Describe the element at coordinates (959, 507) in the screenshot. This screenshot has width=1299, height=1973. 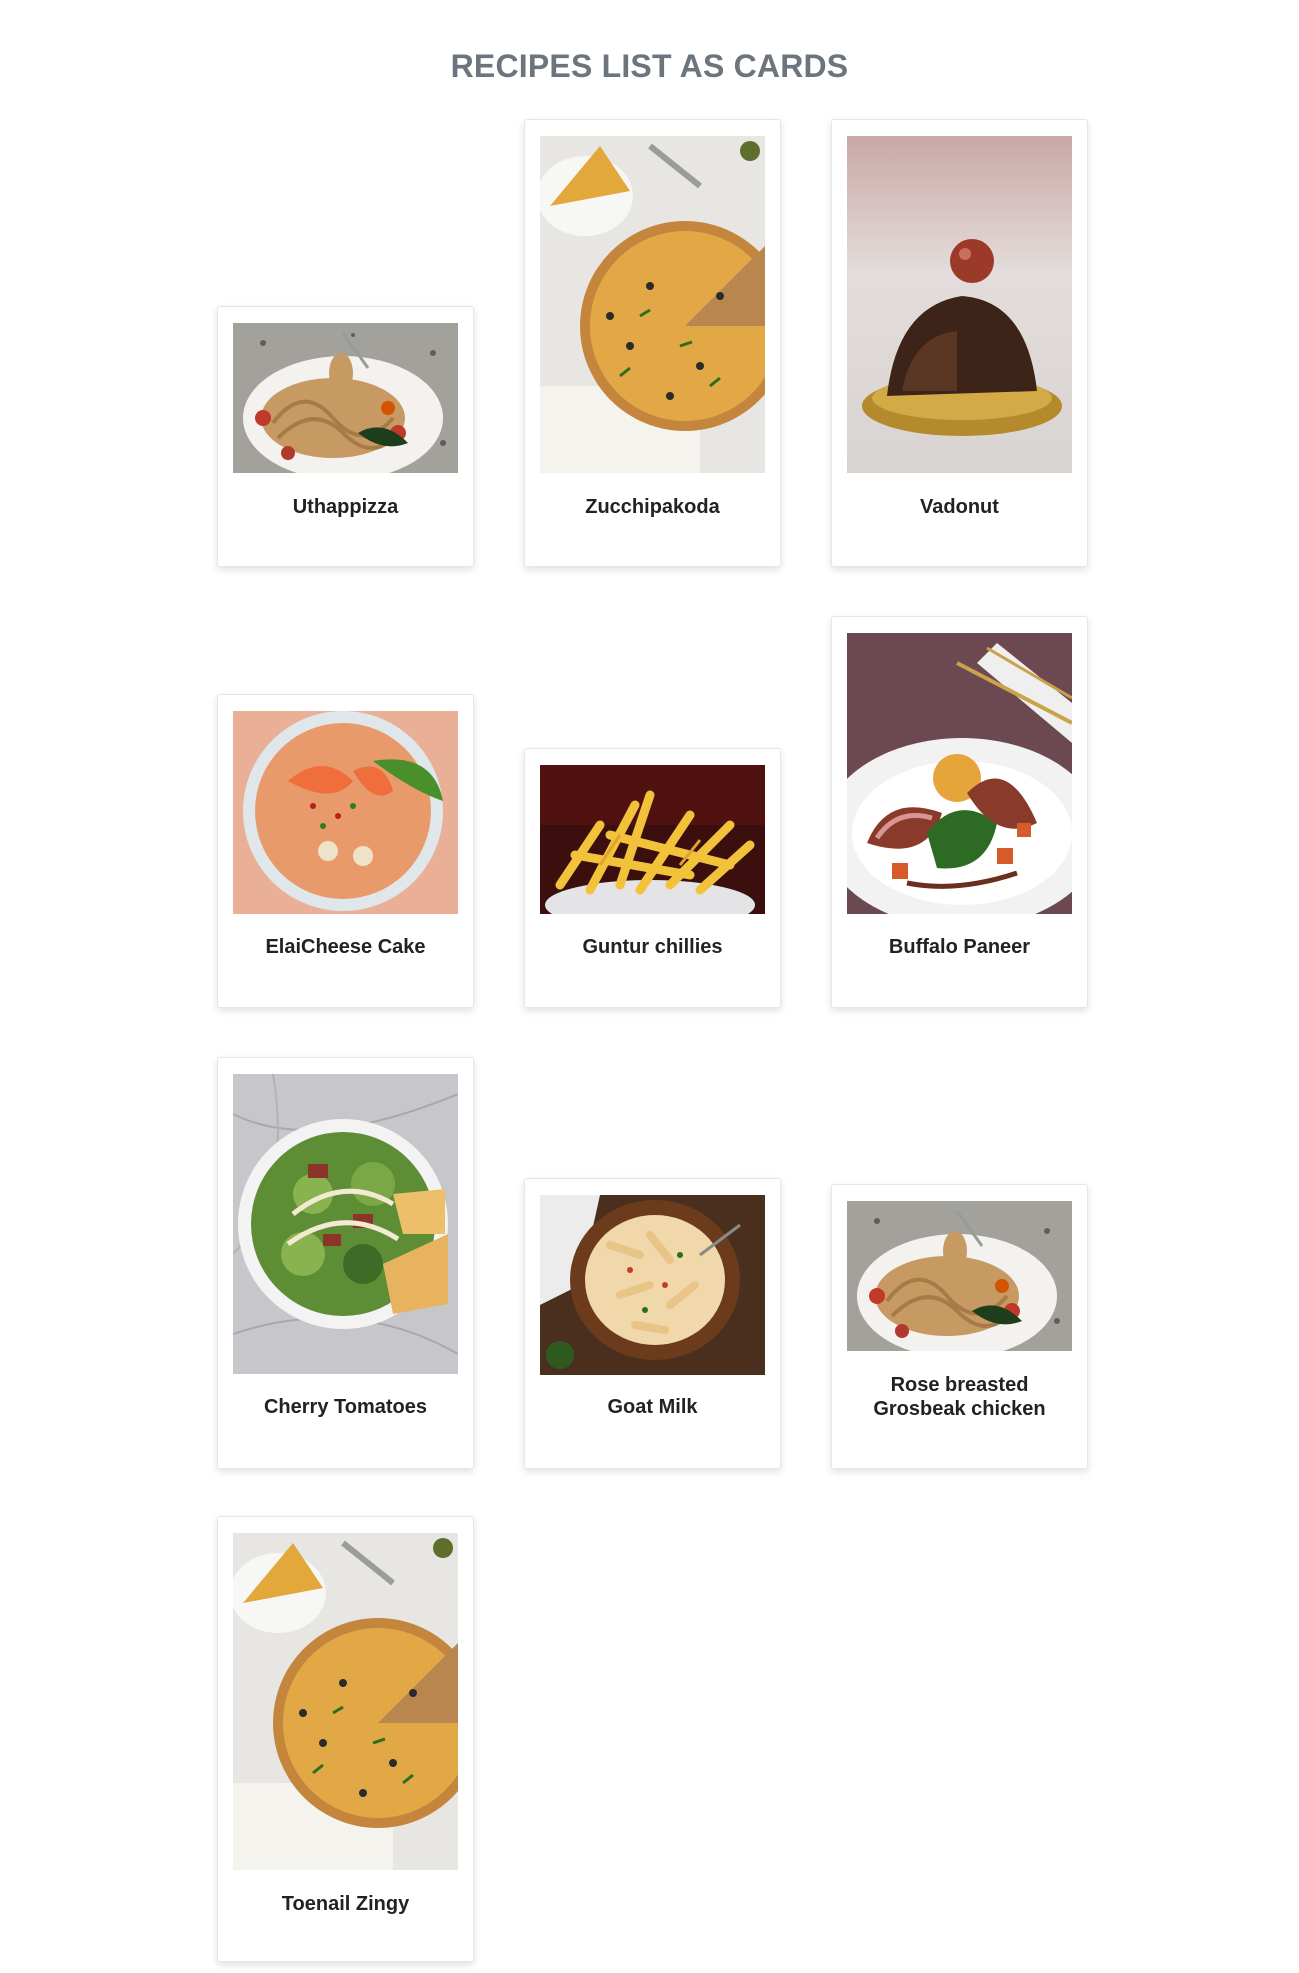
I see `recipe-title: Vadonut` at that location.